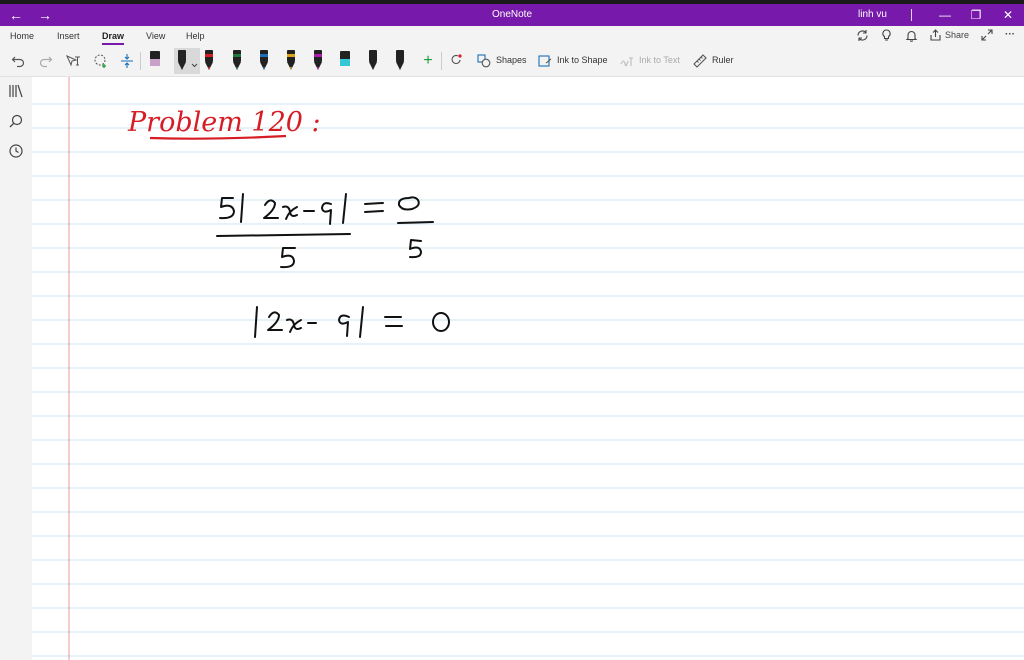 This screenshot has width=1024, height=660. Describe the element at coordinates (16, 151) in the screenshot. I see `recent-icon` at that location.